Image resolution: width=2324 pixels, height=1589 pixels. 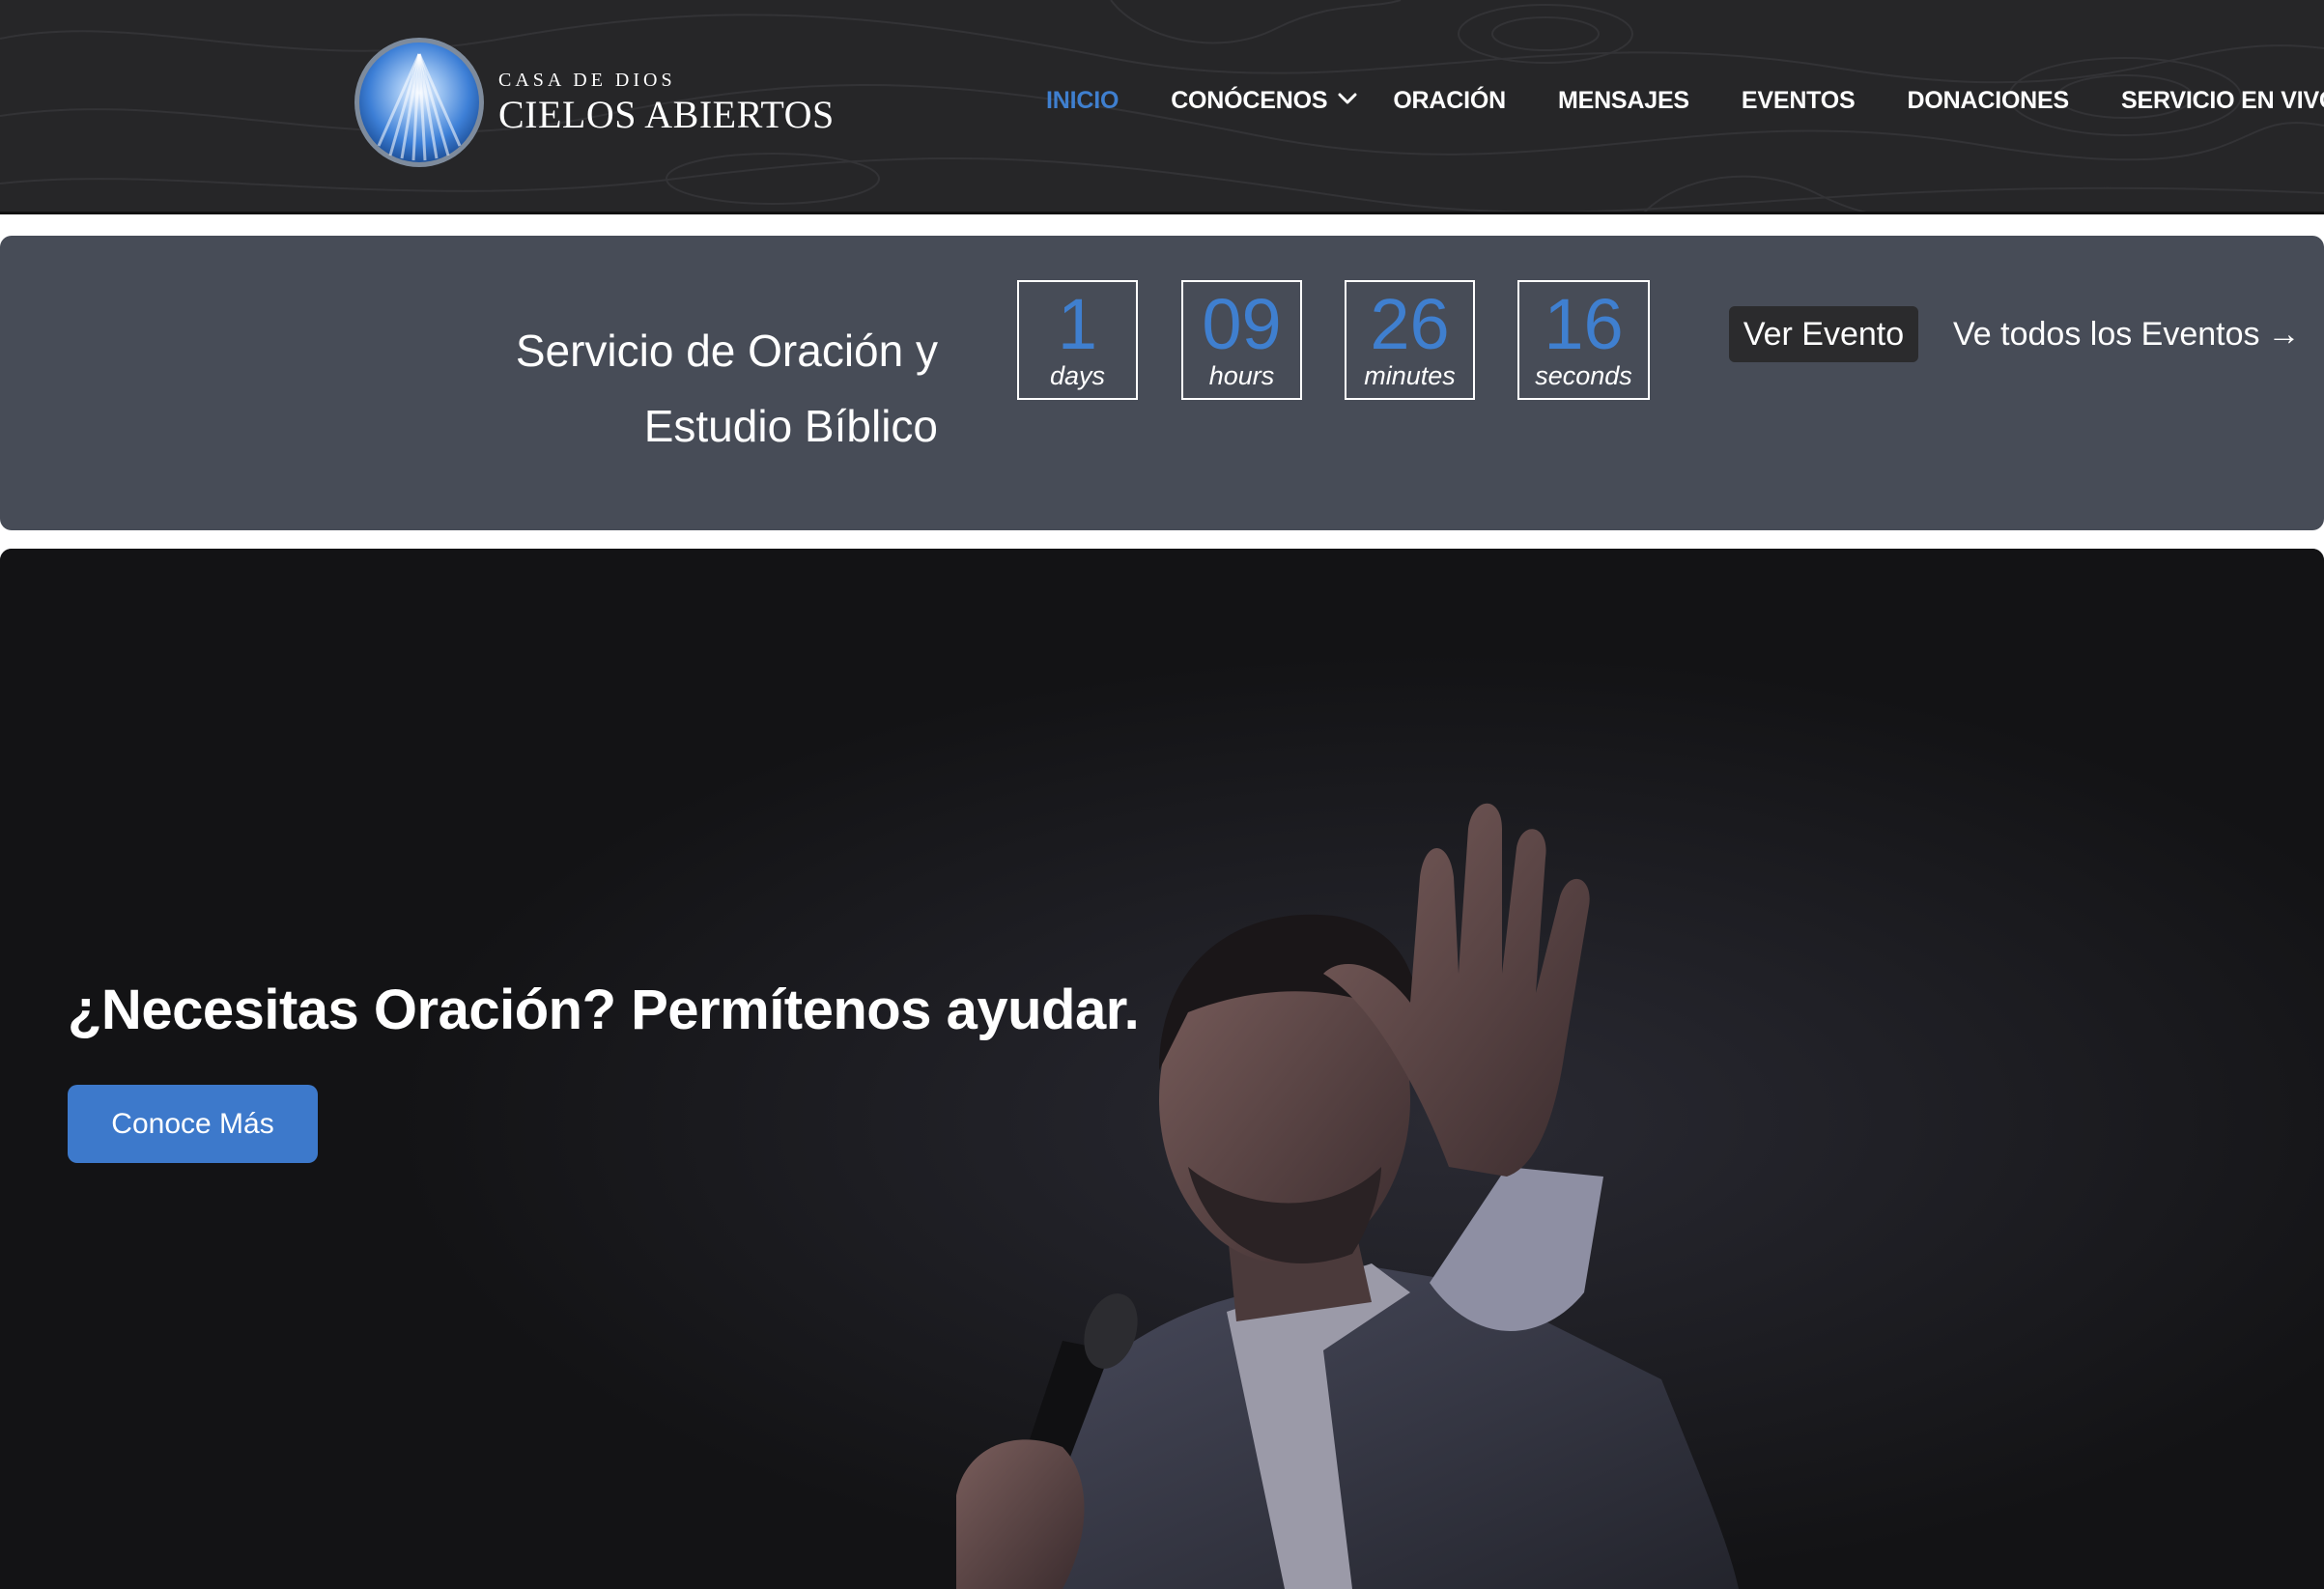 I want to click on countdown-days: 1 days, so click(x=1077, y=340).